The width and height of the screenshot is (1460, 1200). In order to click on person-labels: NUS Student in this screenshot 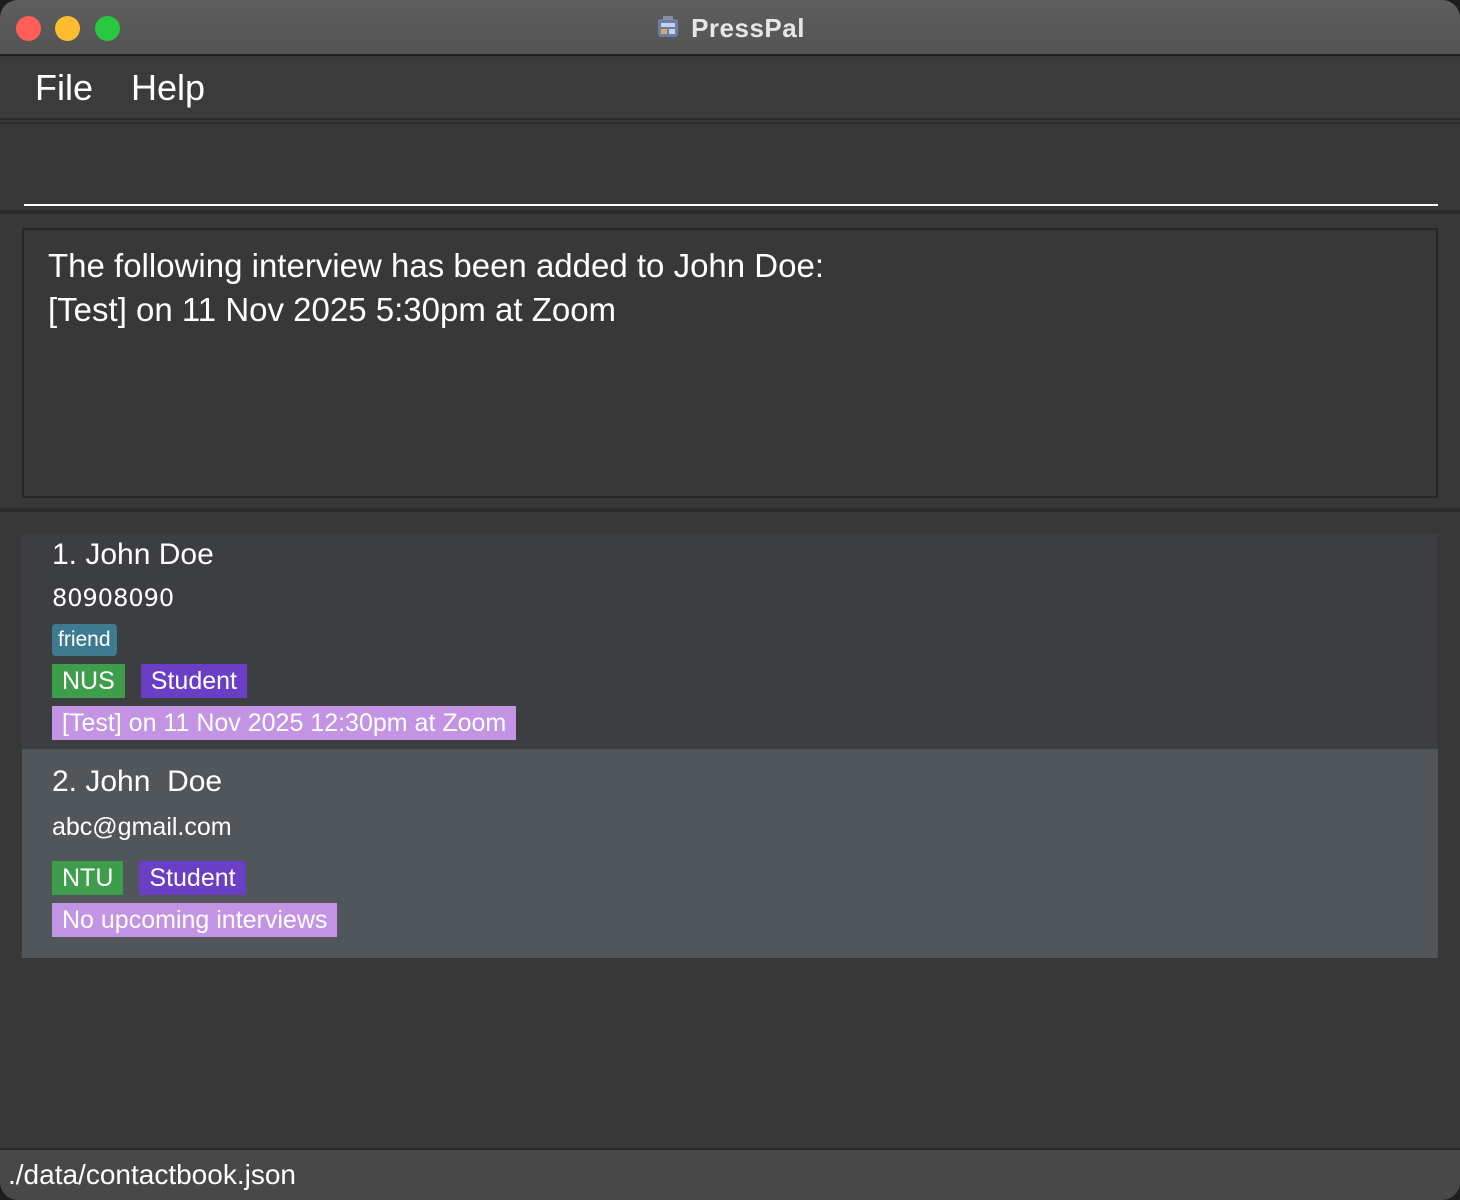, I will do `click(149, 681)`.